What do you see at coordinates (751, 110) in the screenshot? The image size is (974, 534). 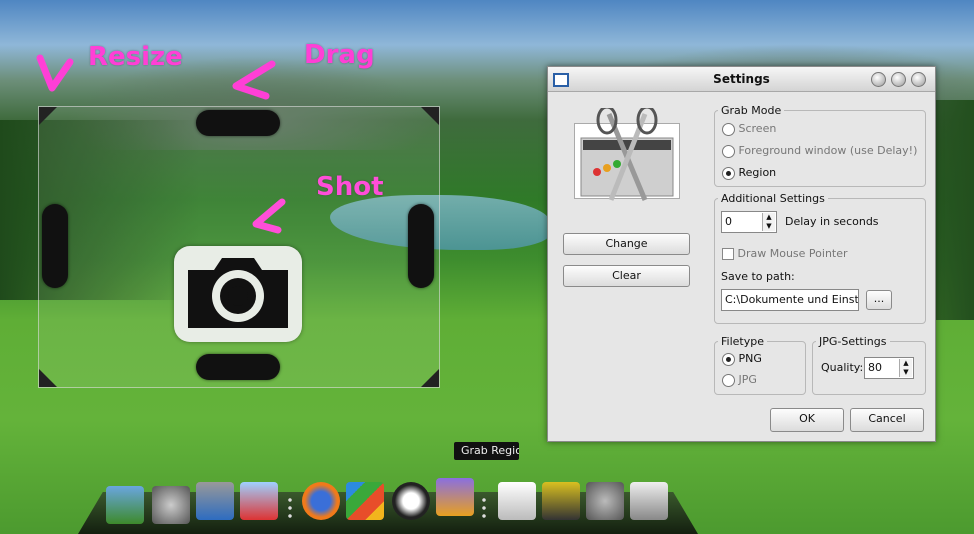 I see `grab-mode-label: Grab Mode` at bounding box center [751, 110].